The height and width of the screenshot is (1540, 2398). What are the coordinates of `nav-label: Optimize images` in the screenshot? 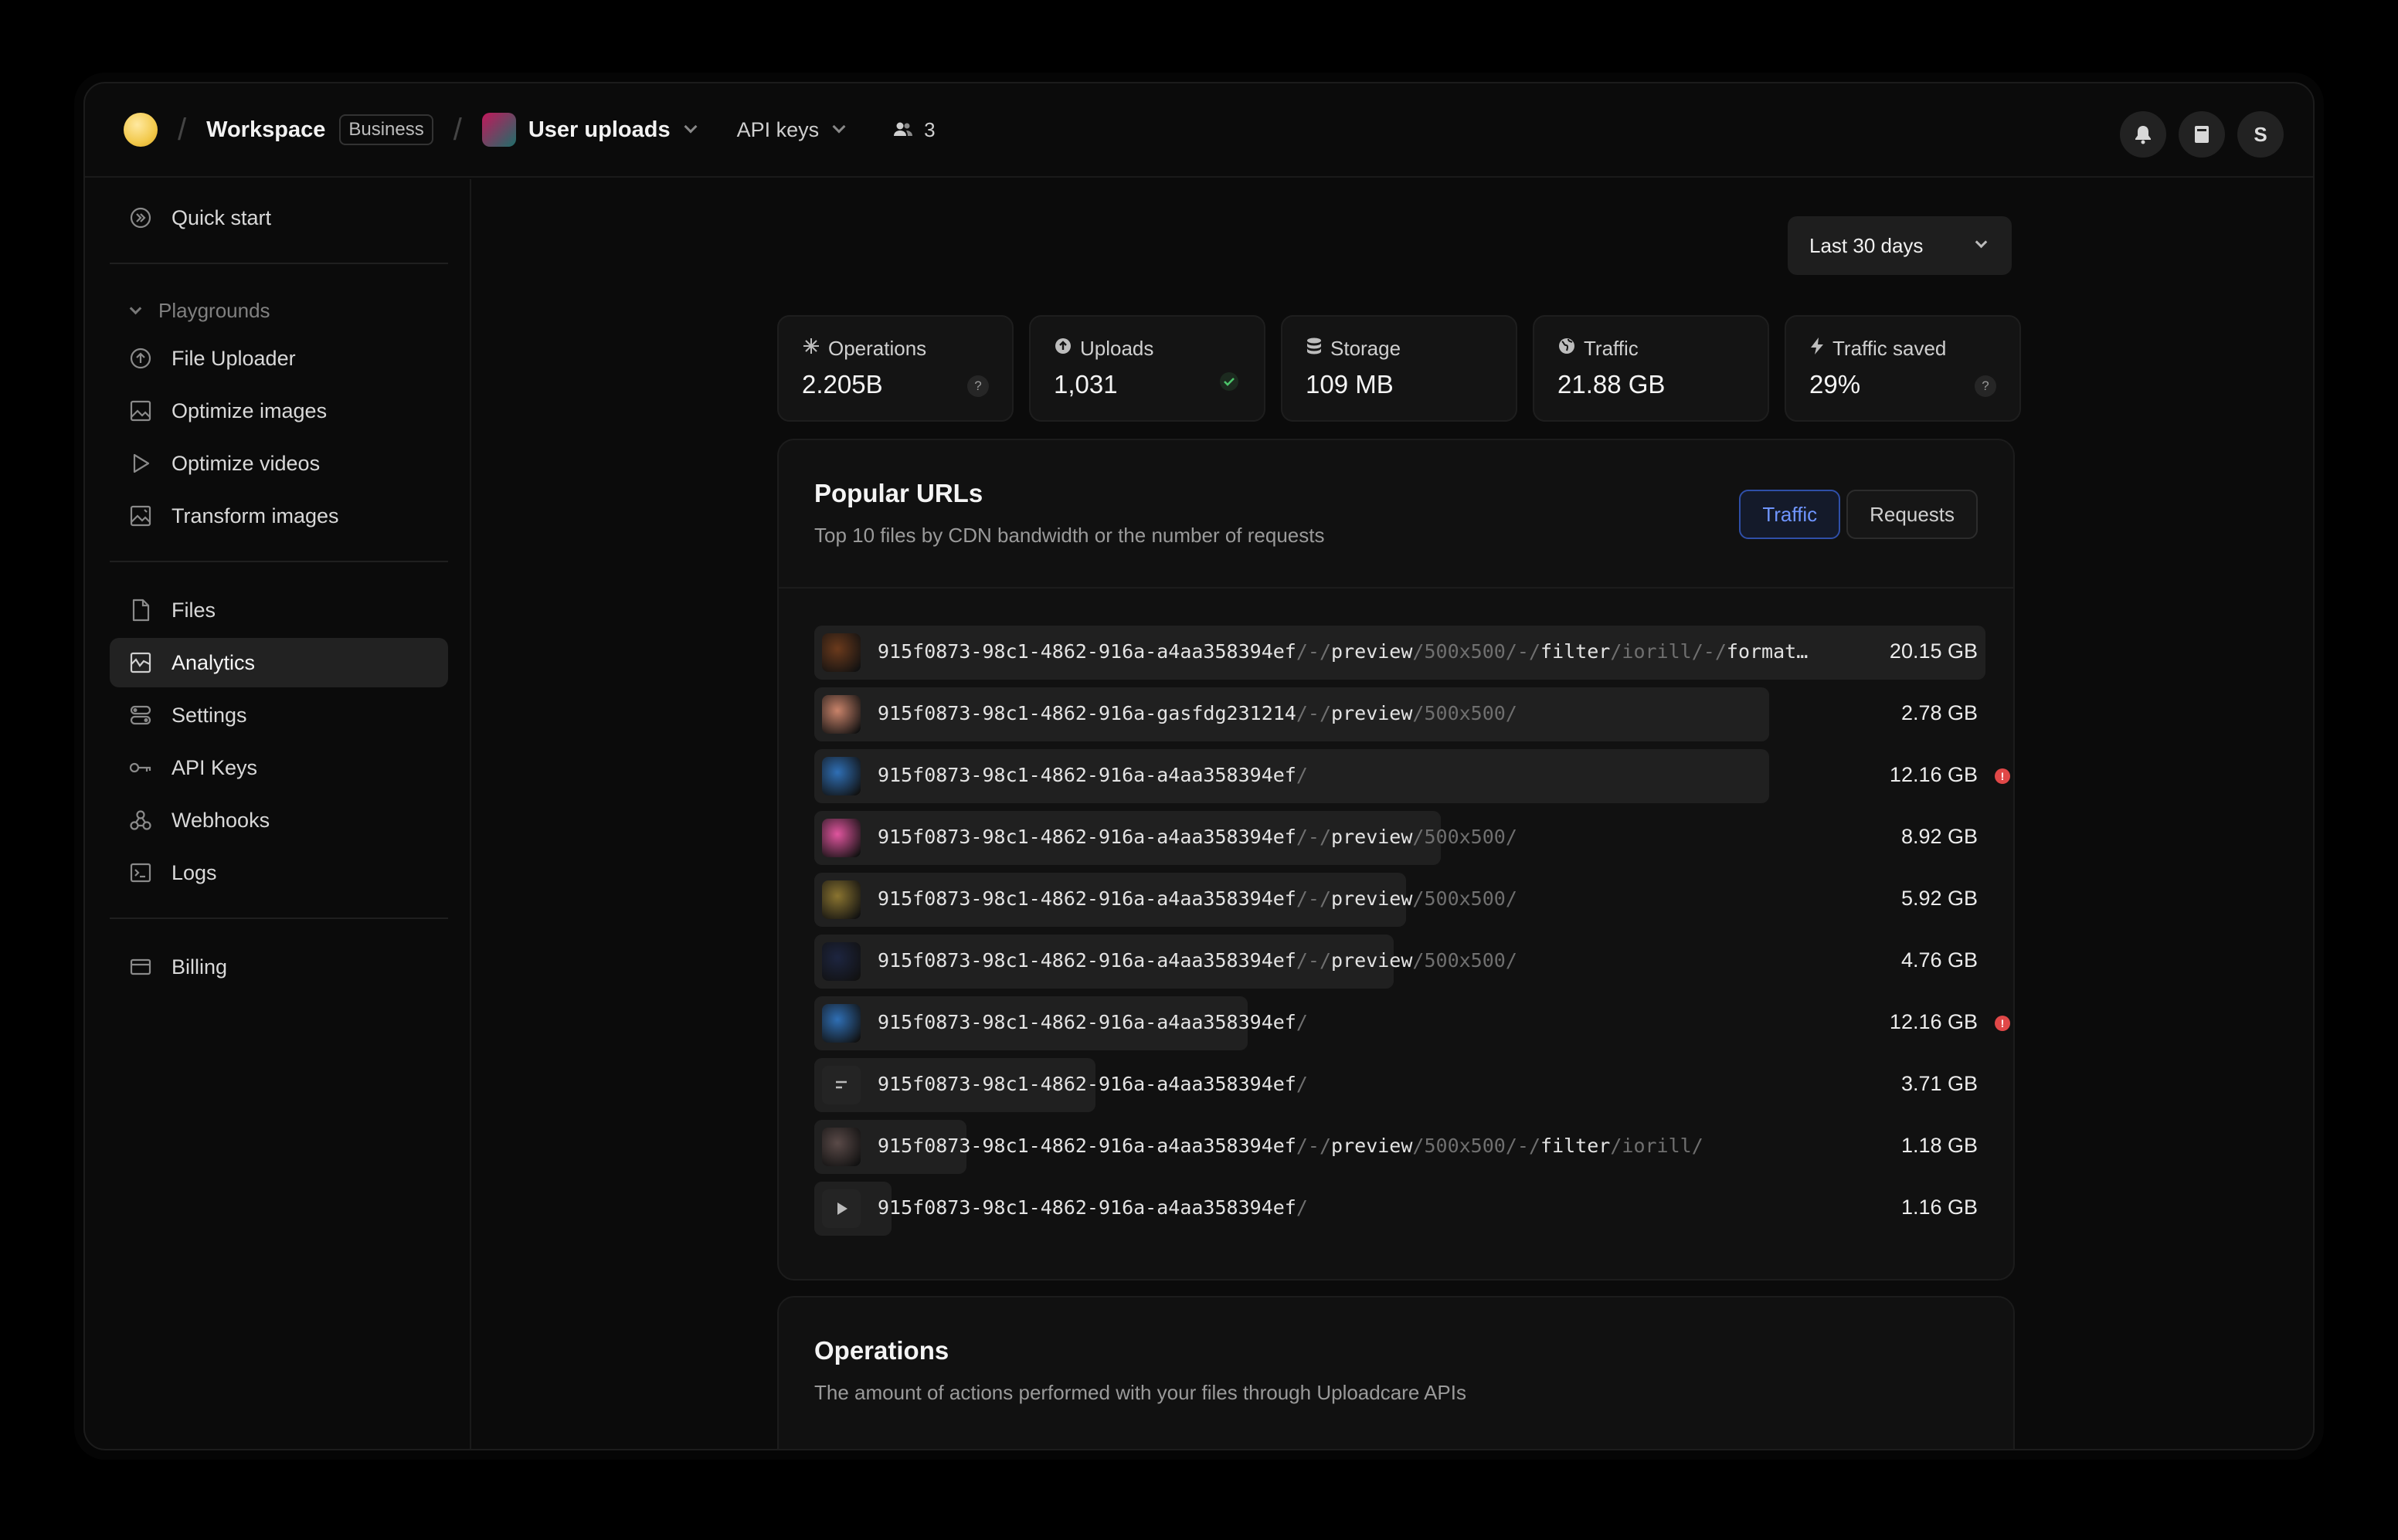 It's located at (250, 411).